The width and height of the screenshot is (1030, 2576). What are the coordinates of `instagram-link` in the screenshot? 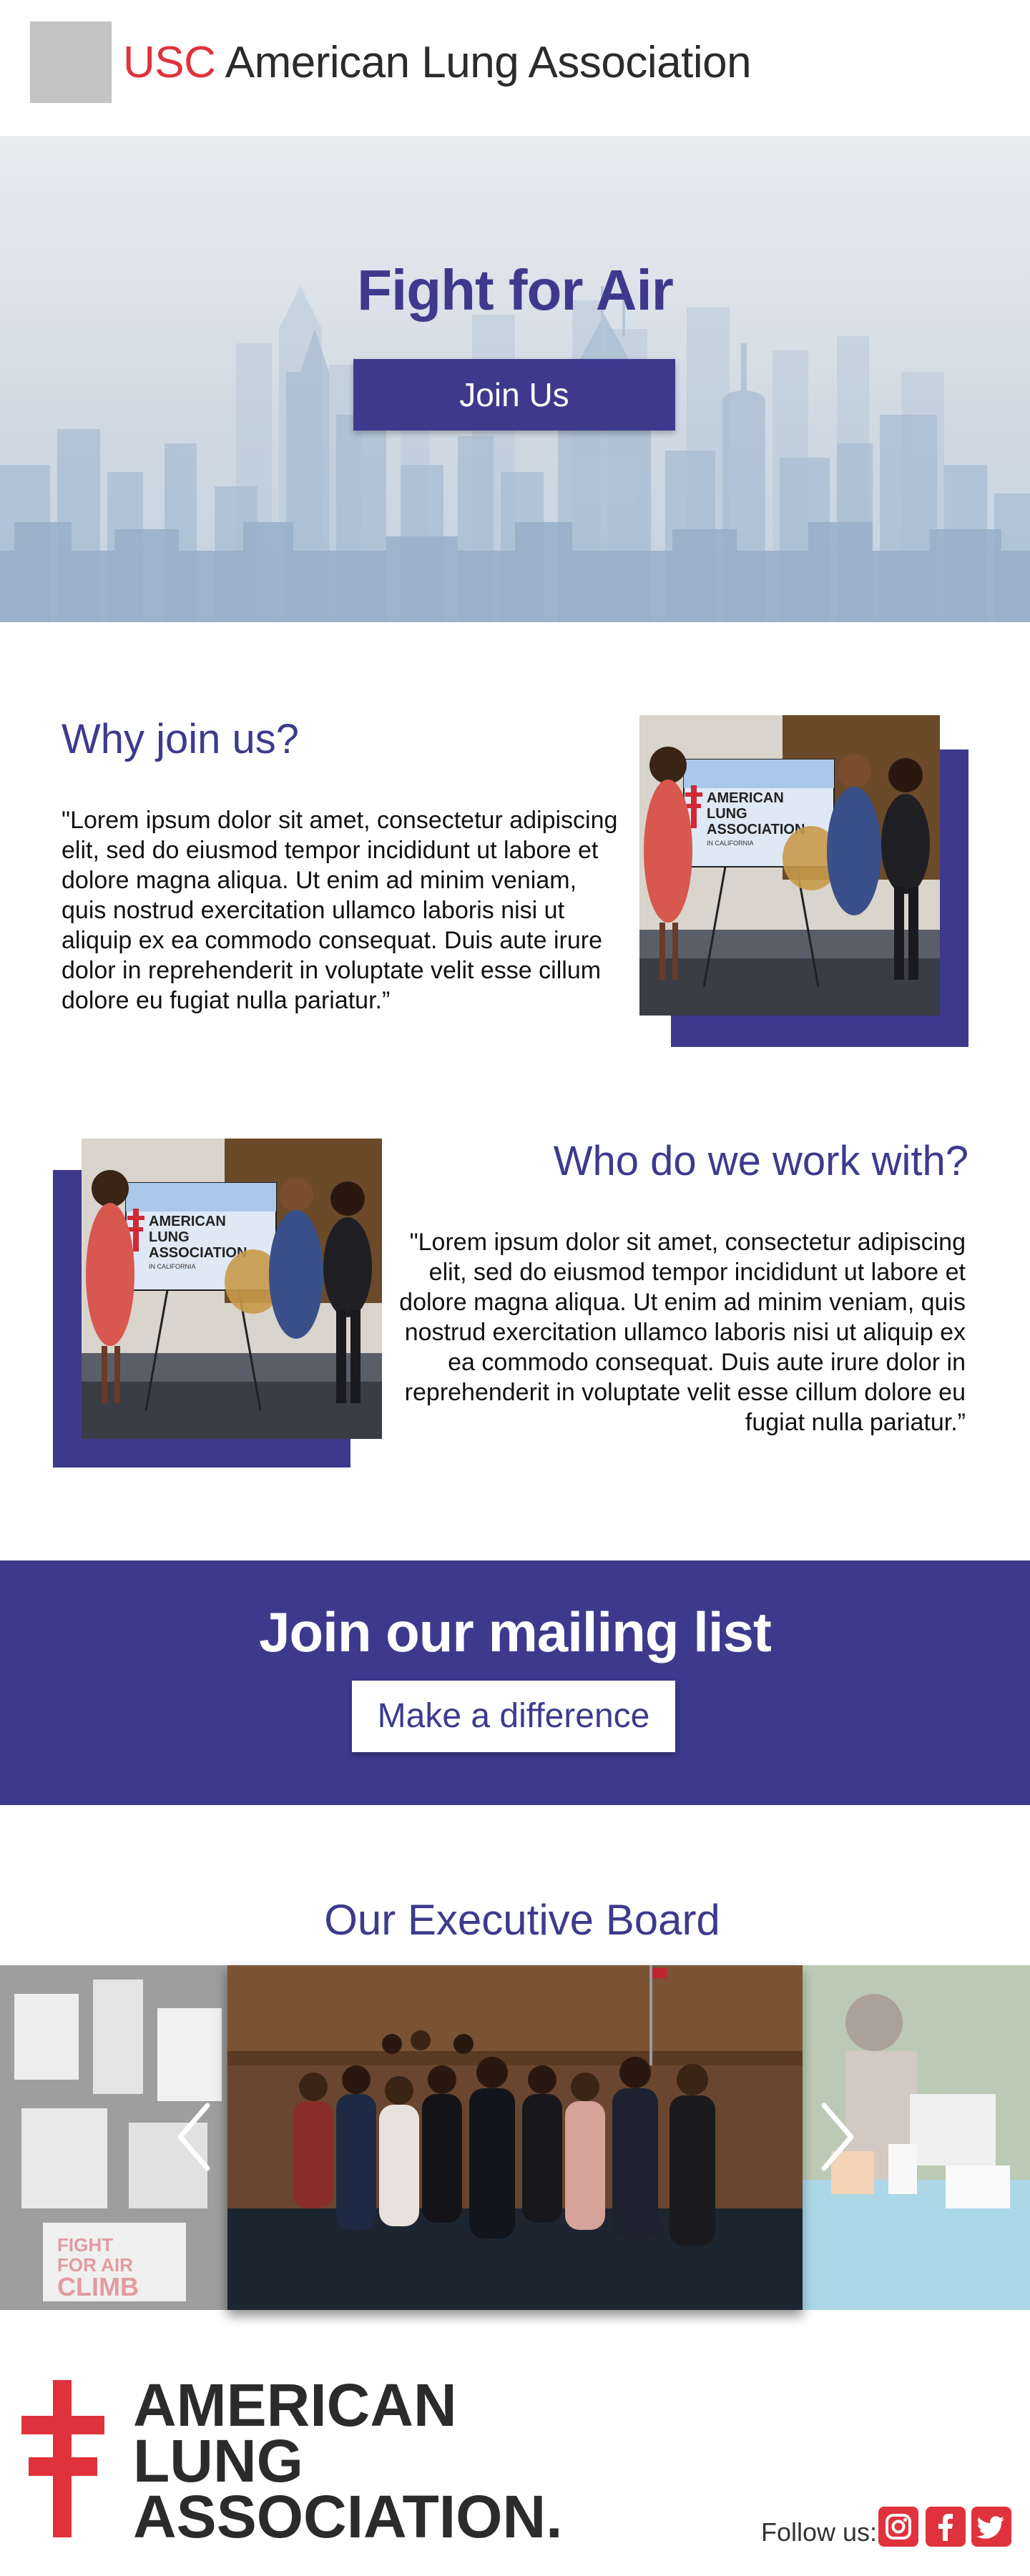 It's located at (898, 2527).